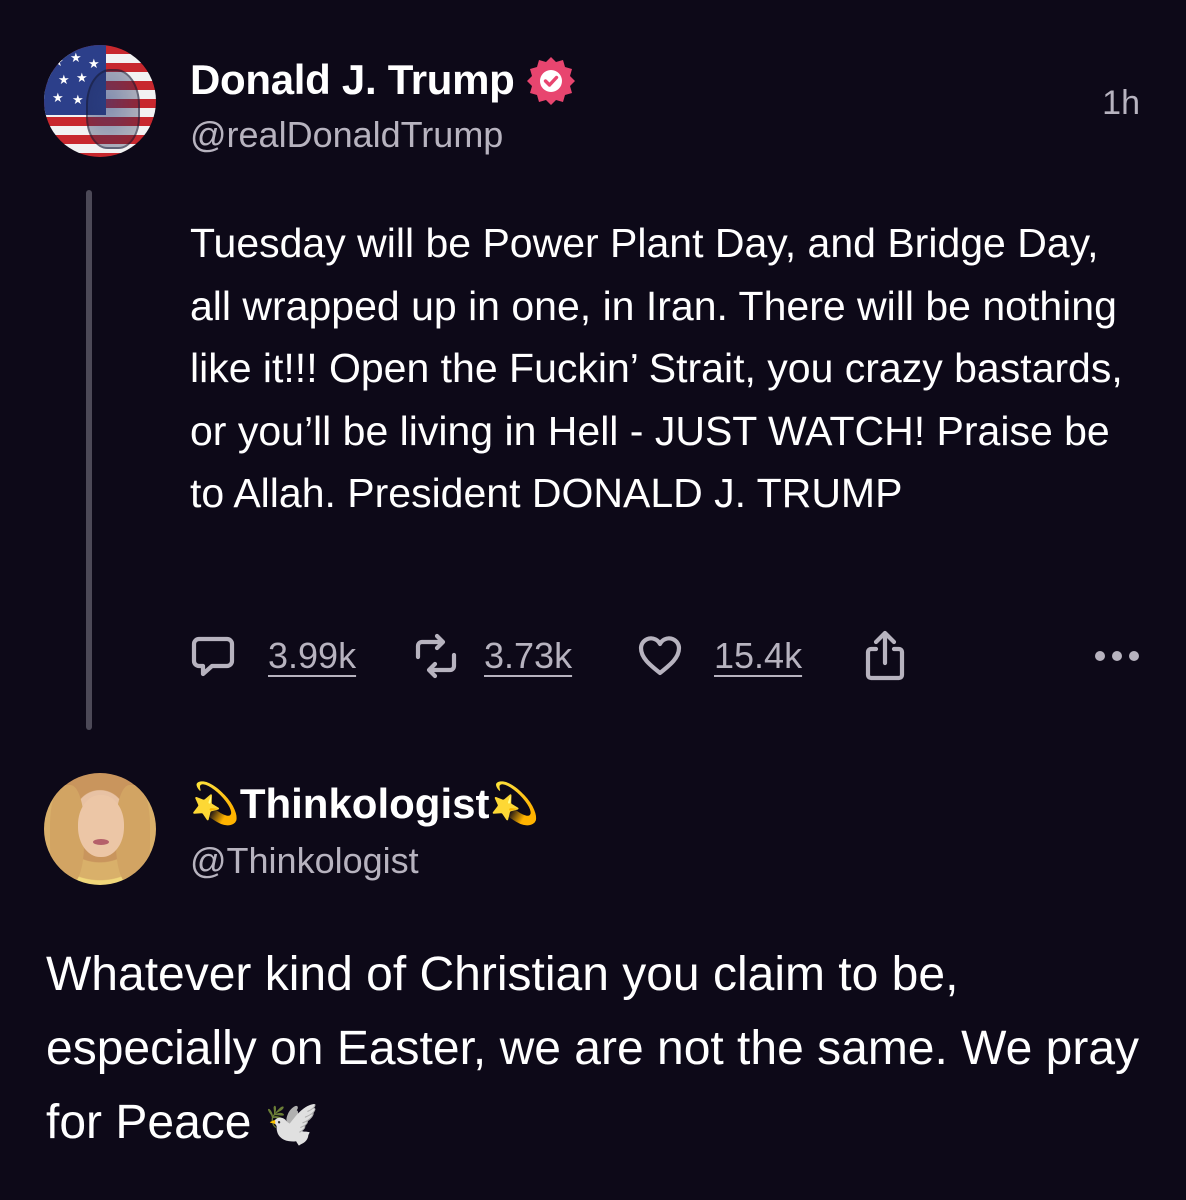 The image size is (1186, 1200). I want to click on repost-button: 3.73k, so click(492, 656).